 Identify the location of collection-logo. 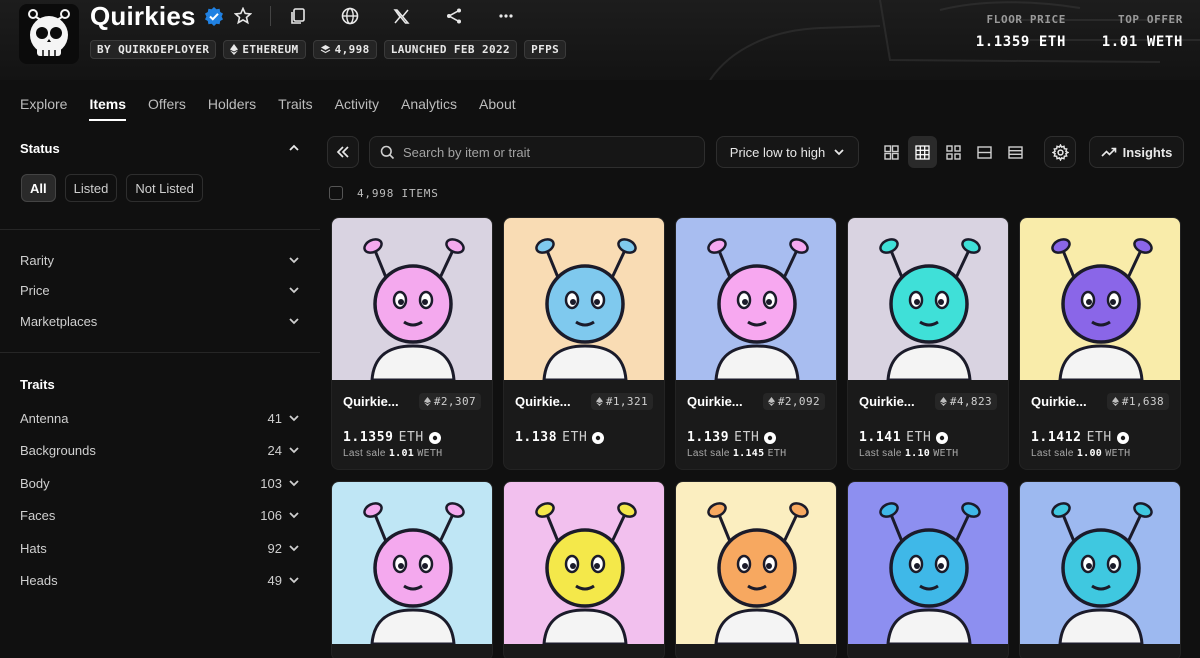
(49, 34).